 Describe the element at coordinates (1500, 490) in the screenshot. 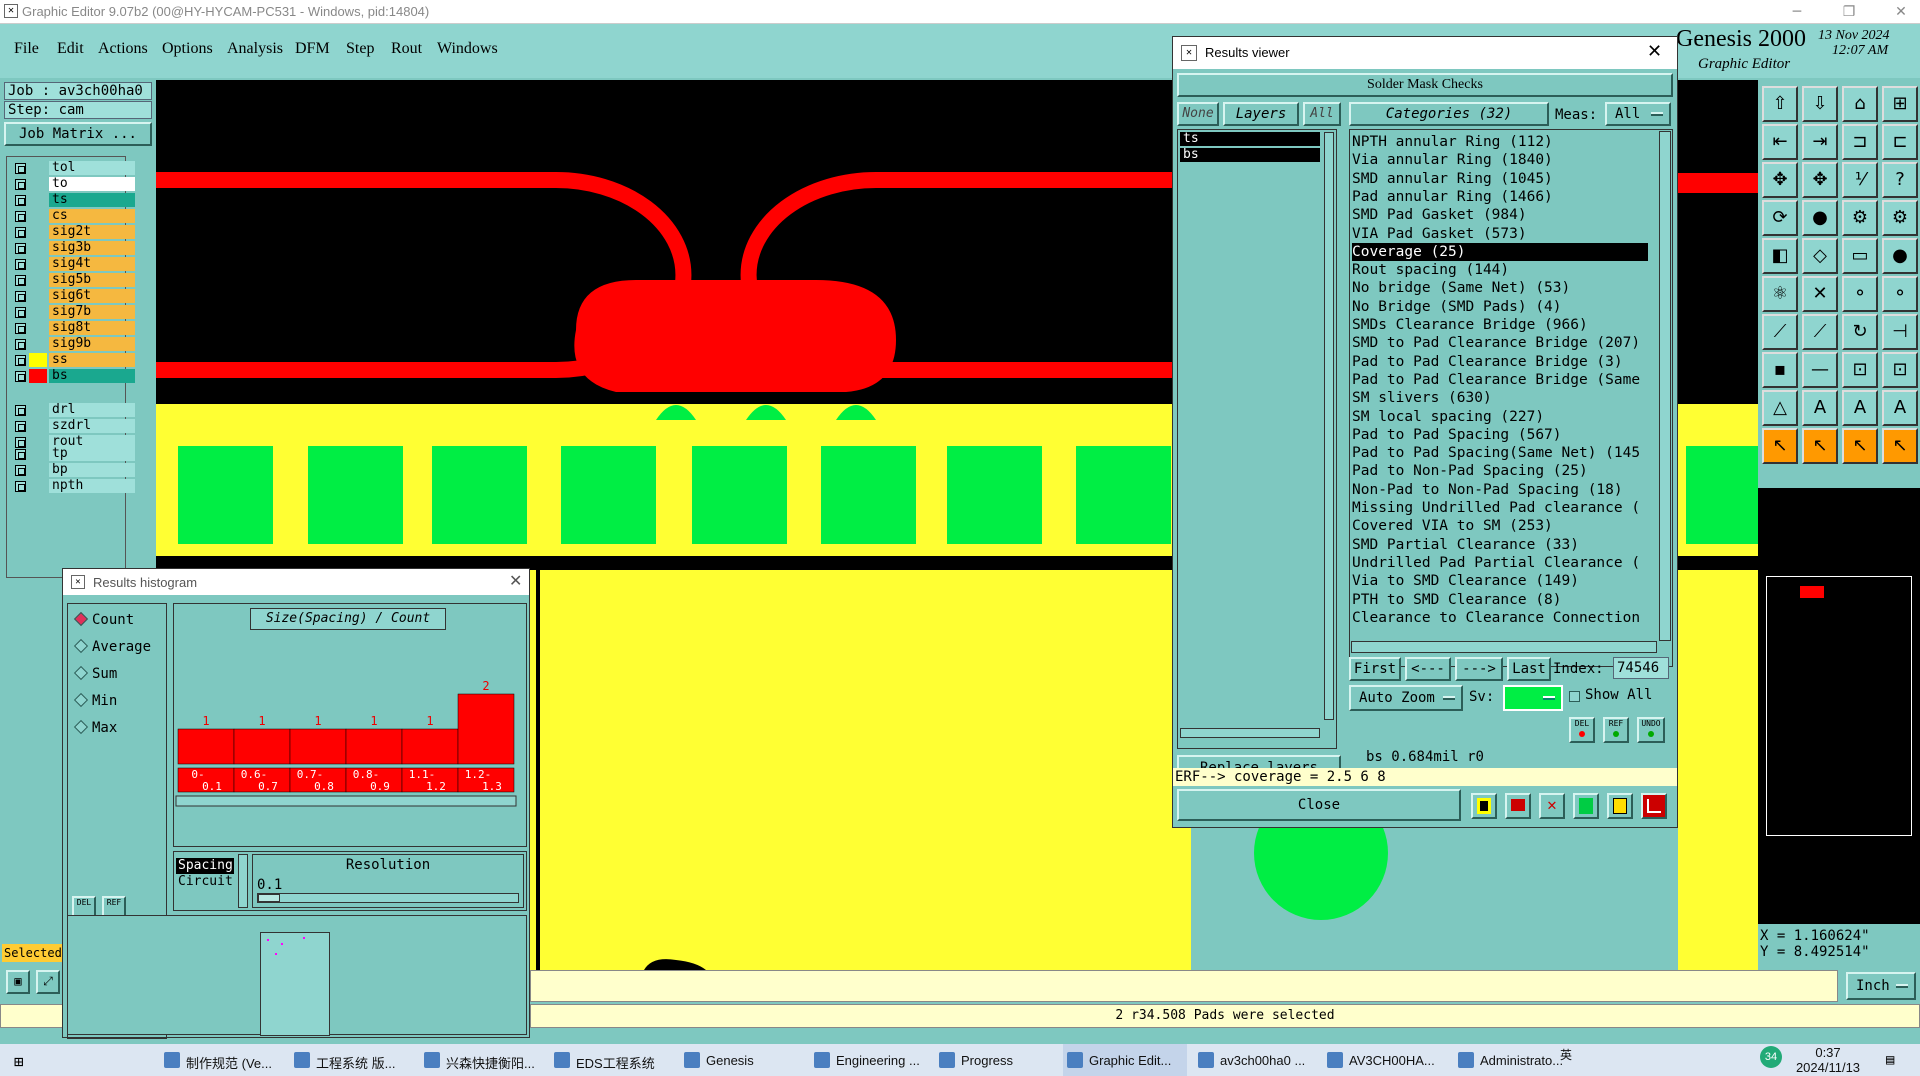

I see `category-item: Non-Pad to Non-Pad Spacing (18)` at that location.